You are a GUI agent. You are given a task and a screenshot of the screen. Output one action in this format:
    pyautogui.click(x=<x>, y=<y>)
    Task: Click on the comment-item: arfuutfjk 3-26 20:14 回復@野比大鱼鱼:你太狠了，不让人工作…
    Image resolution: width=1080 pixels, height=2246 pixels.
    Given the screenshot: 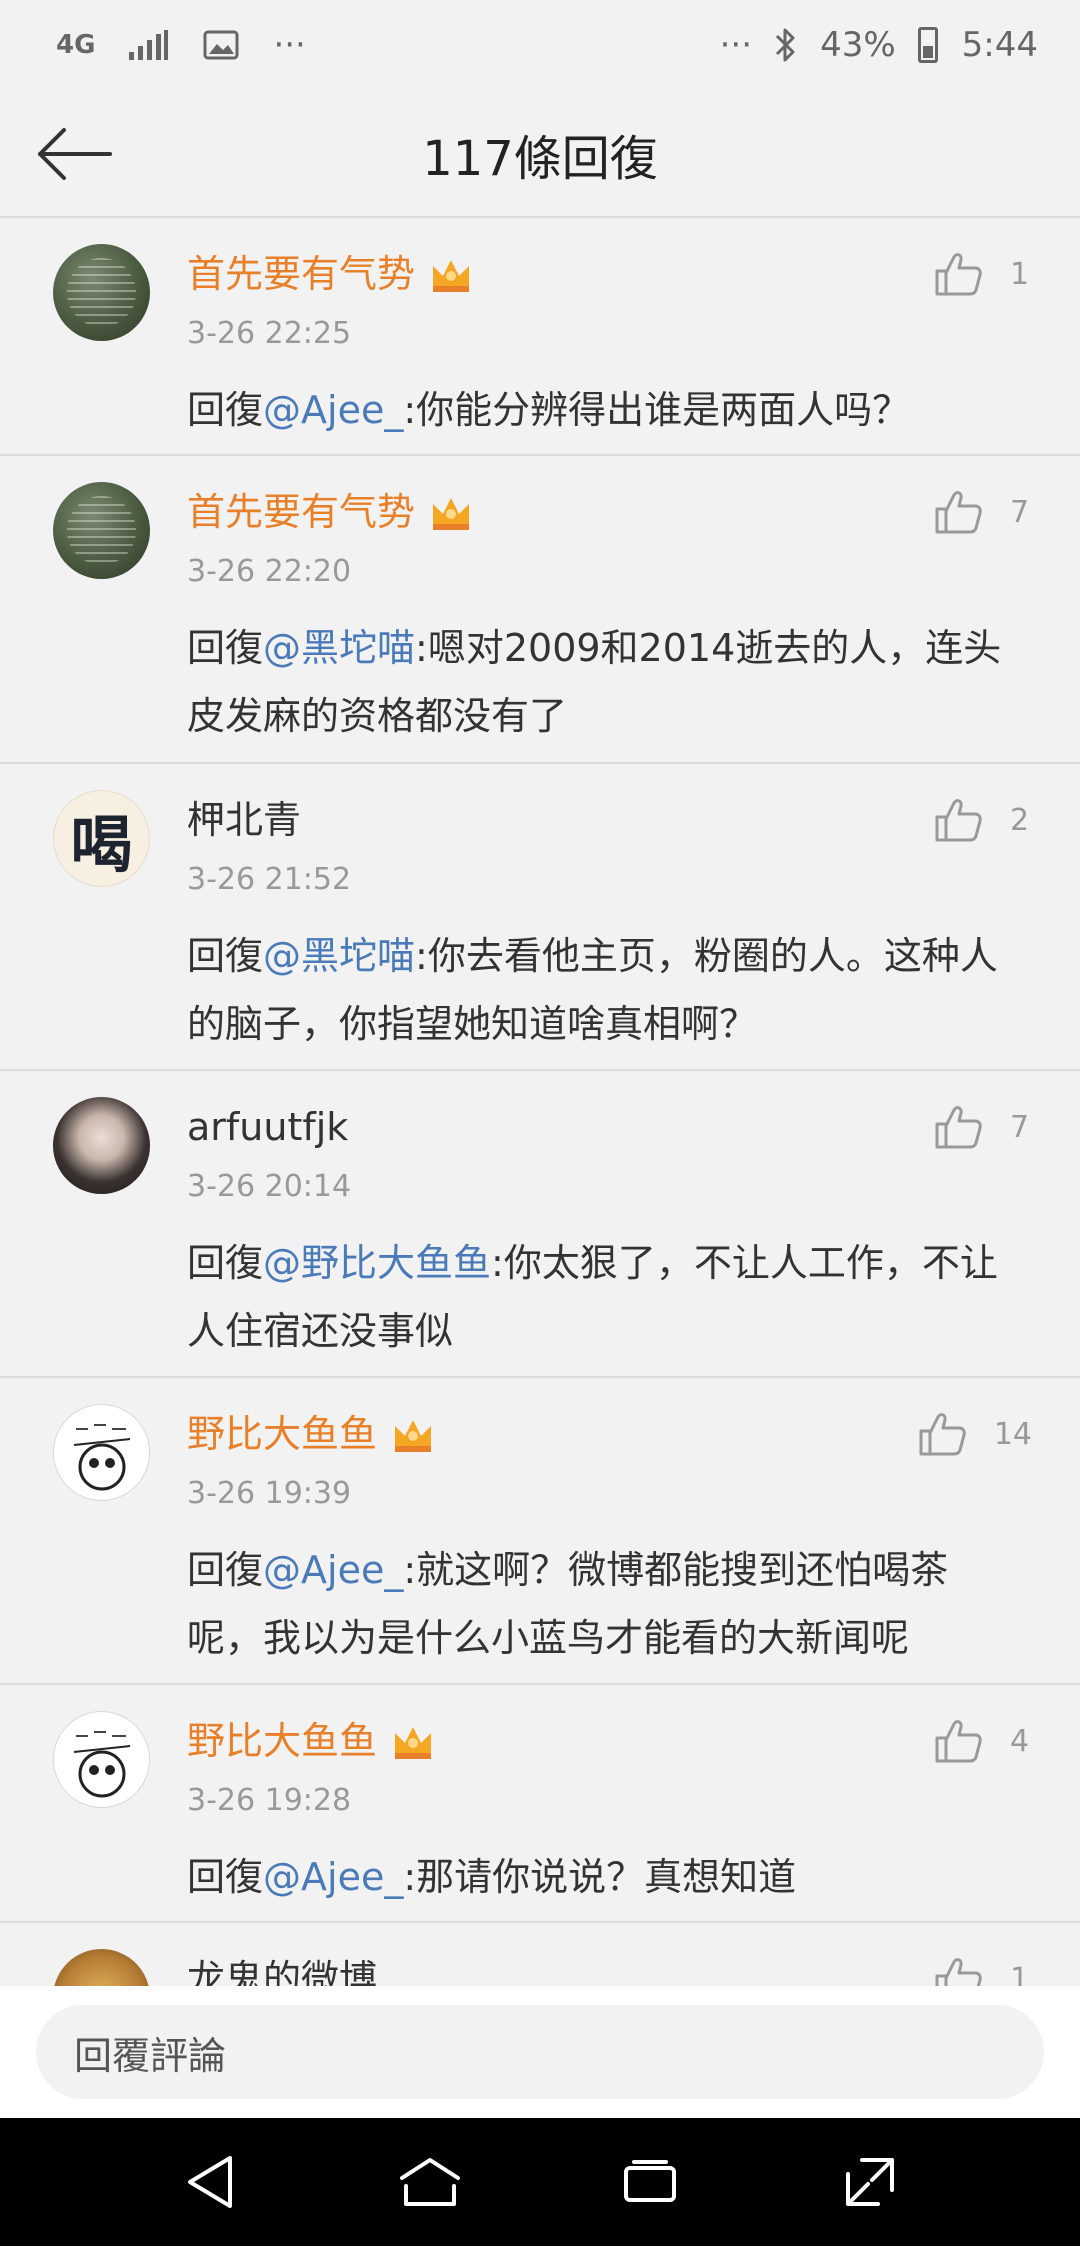 What is the action you would take?
    pyautogui.click(x=540, y=1224)
    